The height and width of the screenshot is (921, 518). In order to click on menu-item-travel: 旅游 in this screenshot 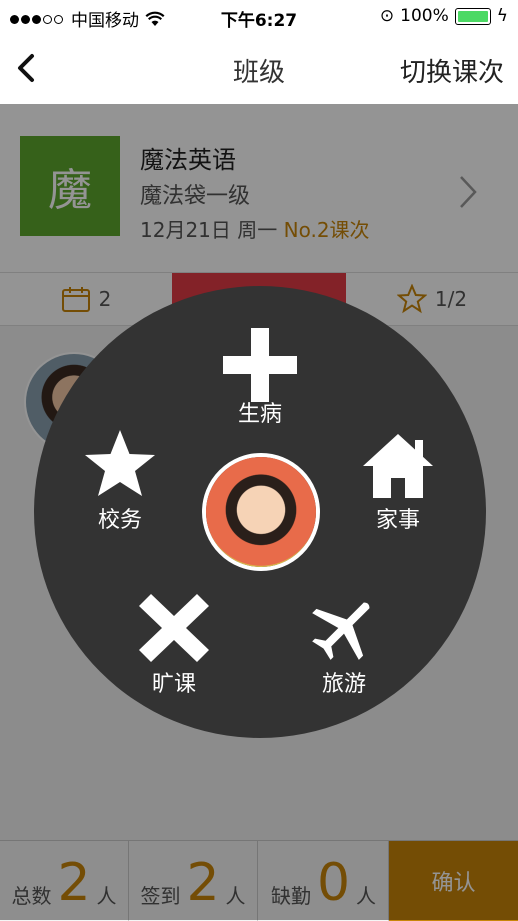, I will do `click(344, 645)`.